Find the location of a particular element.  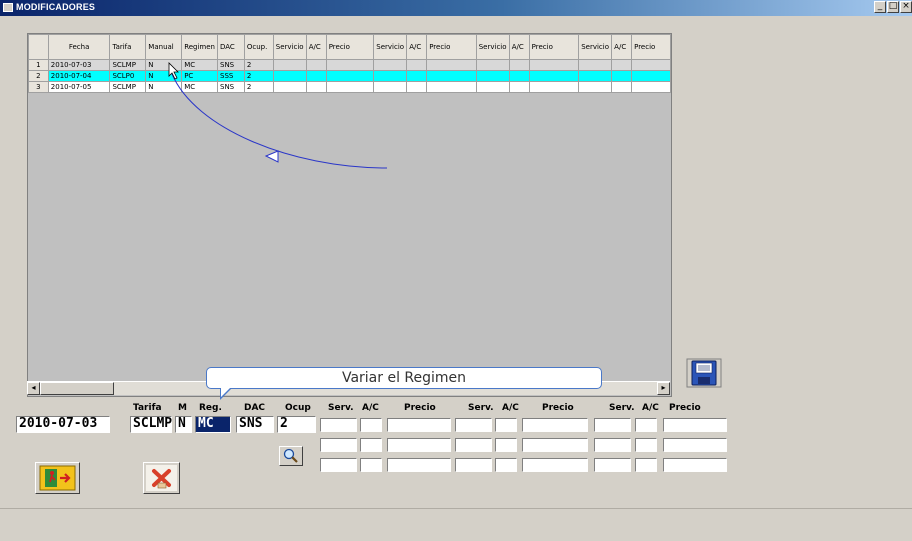

search-button is located at coordinates (291, 456).